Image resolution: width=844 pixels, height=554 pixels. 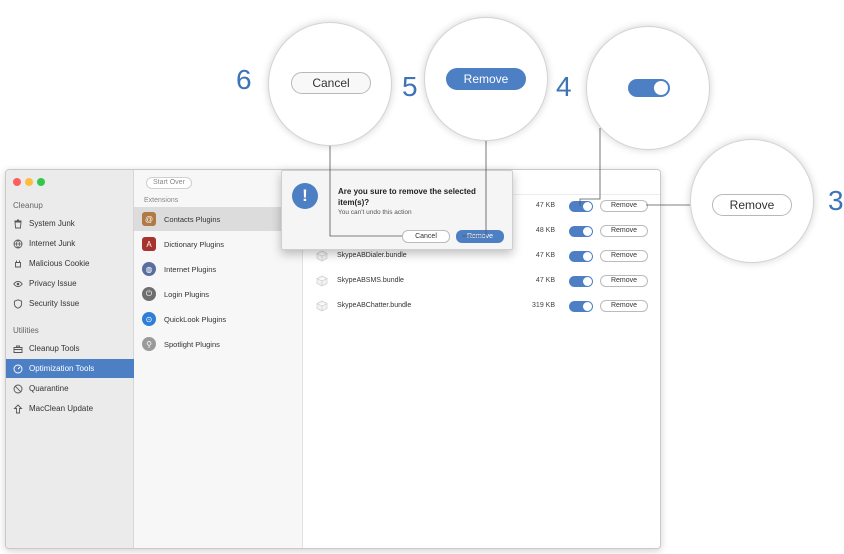 I want to click on zoom-callout-remove-row: Remove, so click(x=752, y=201).